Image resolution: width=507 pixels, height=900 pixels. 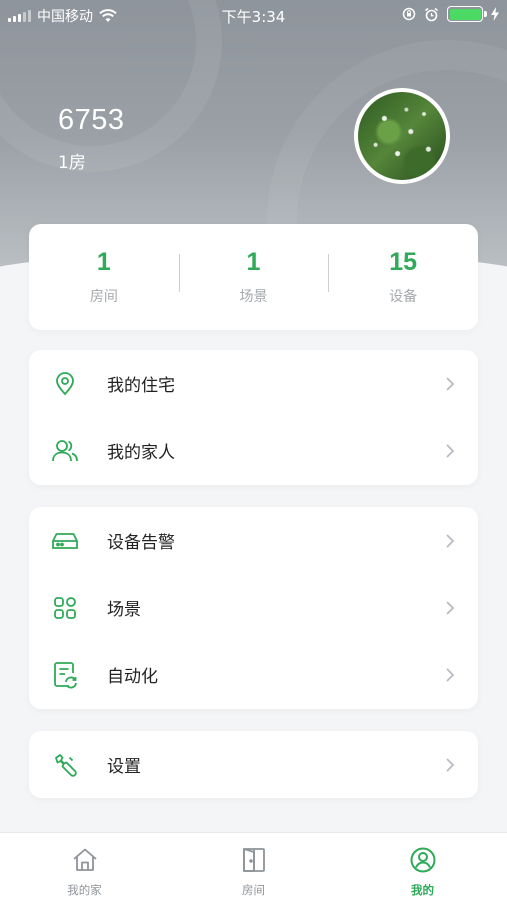 I want to click on profile-icon, so click(x=422, y=860).